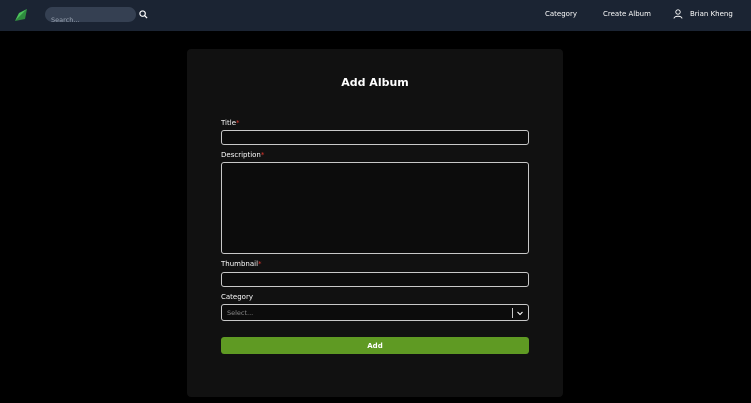 The width and height of the screenshot is (751, 403). What do you see at coordinates (711, 14) in the screenshot?
I see `user-name: Brian Kheng` at bounding box center [711, 14].